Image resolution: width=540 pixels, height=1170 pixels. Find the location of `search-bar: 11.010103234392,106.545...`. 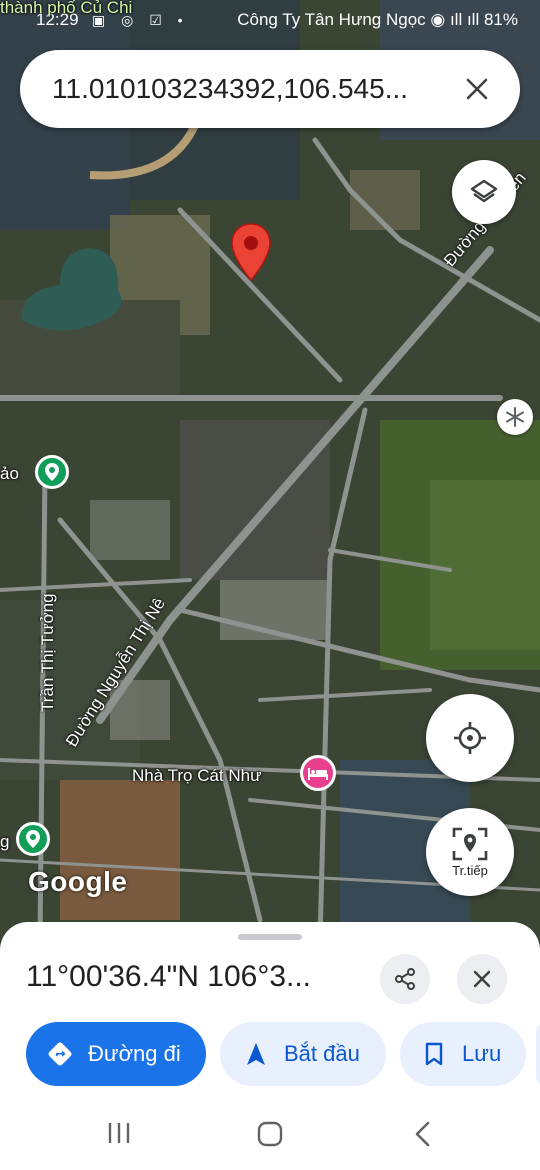

search-bar: 11.010103234392,106.545... is located at coordinates (270, 89).